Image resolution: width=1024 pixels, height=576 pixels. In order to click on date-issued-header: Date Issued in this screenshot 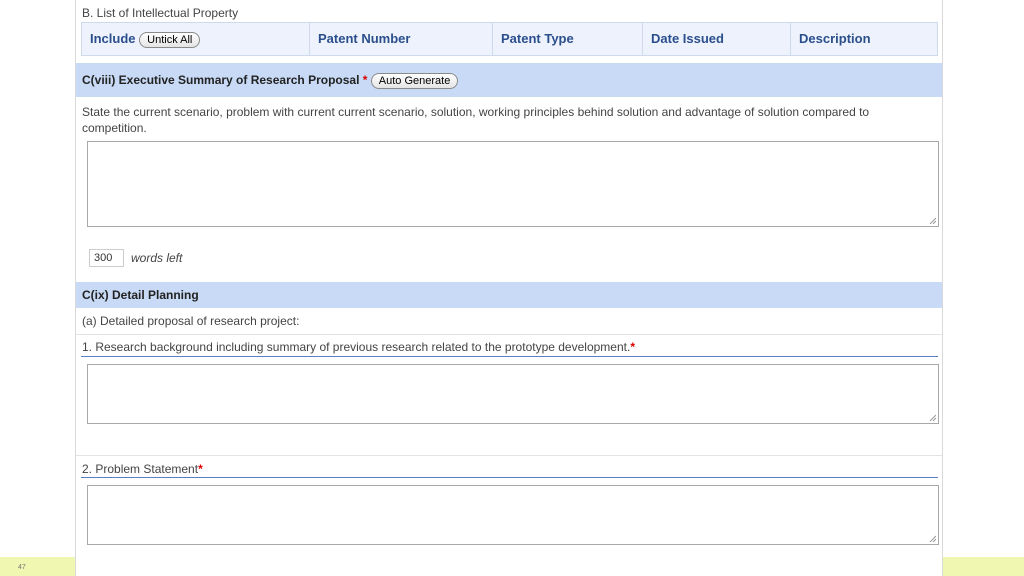, I will do `click(717, 39)`.